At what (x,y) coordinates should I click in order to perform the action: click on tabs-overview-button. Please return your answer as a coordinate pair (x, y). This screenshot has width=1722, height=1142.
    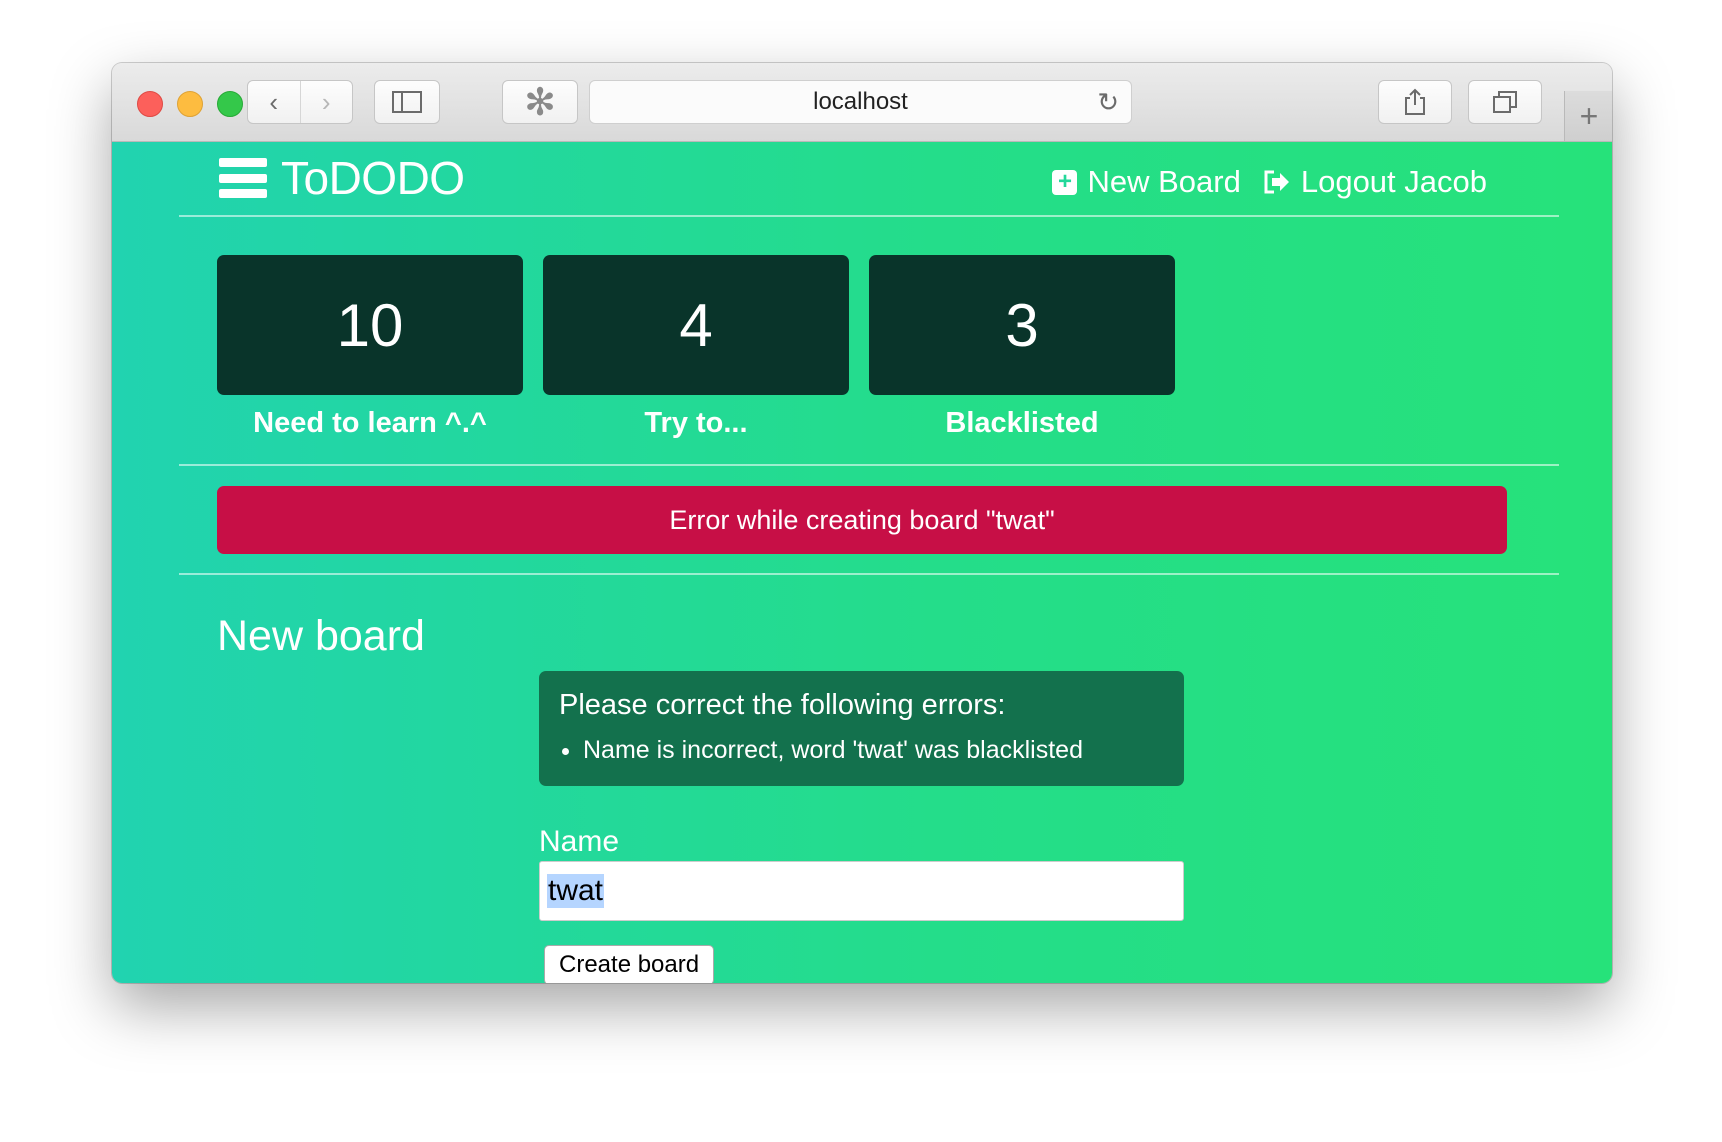
    Looking at the image, I should click on (1505, 102).